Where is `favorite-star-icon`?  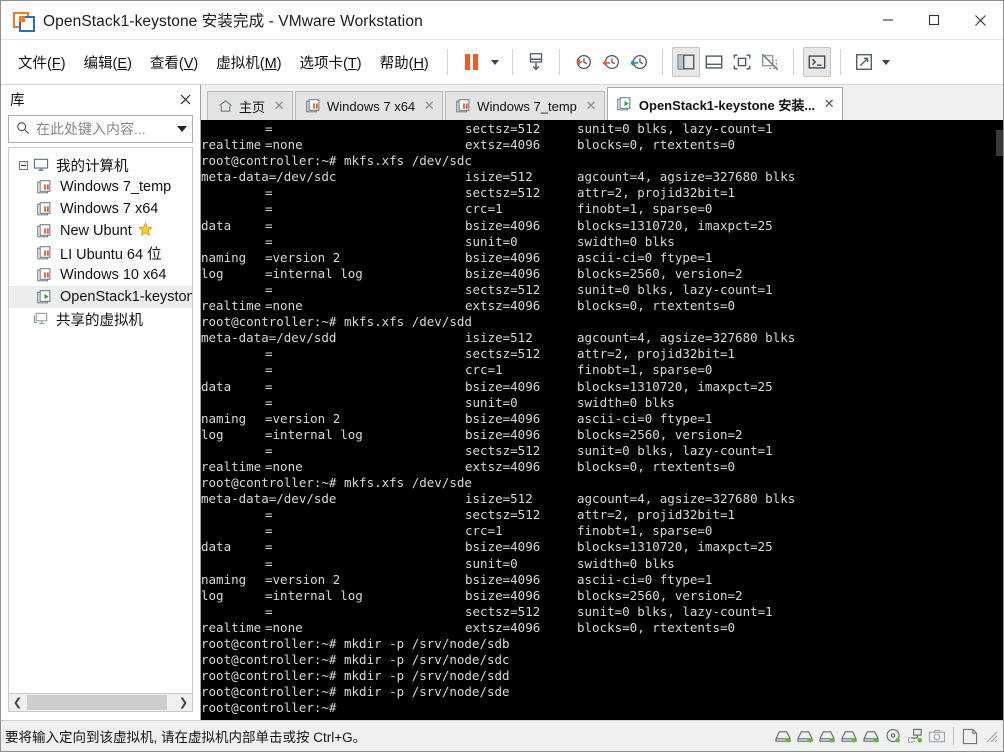
favorite-star-icon is located at coordinates (145, 231).